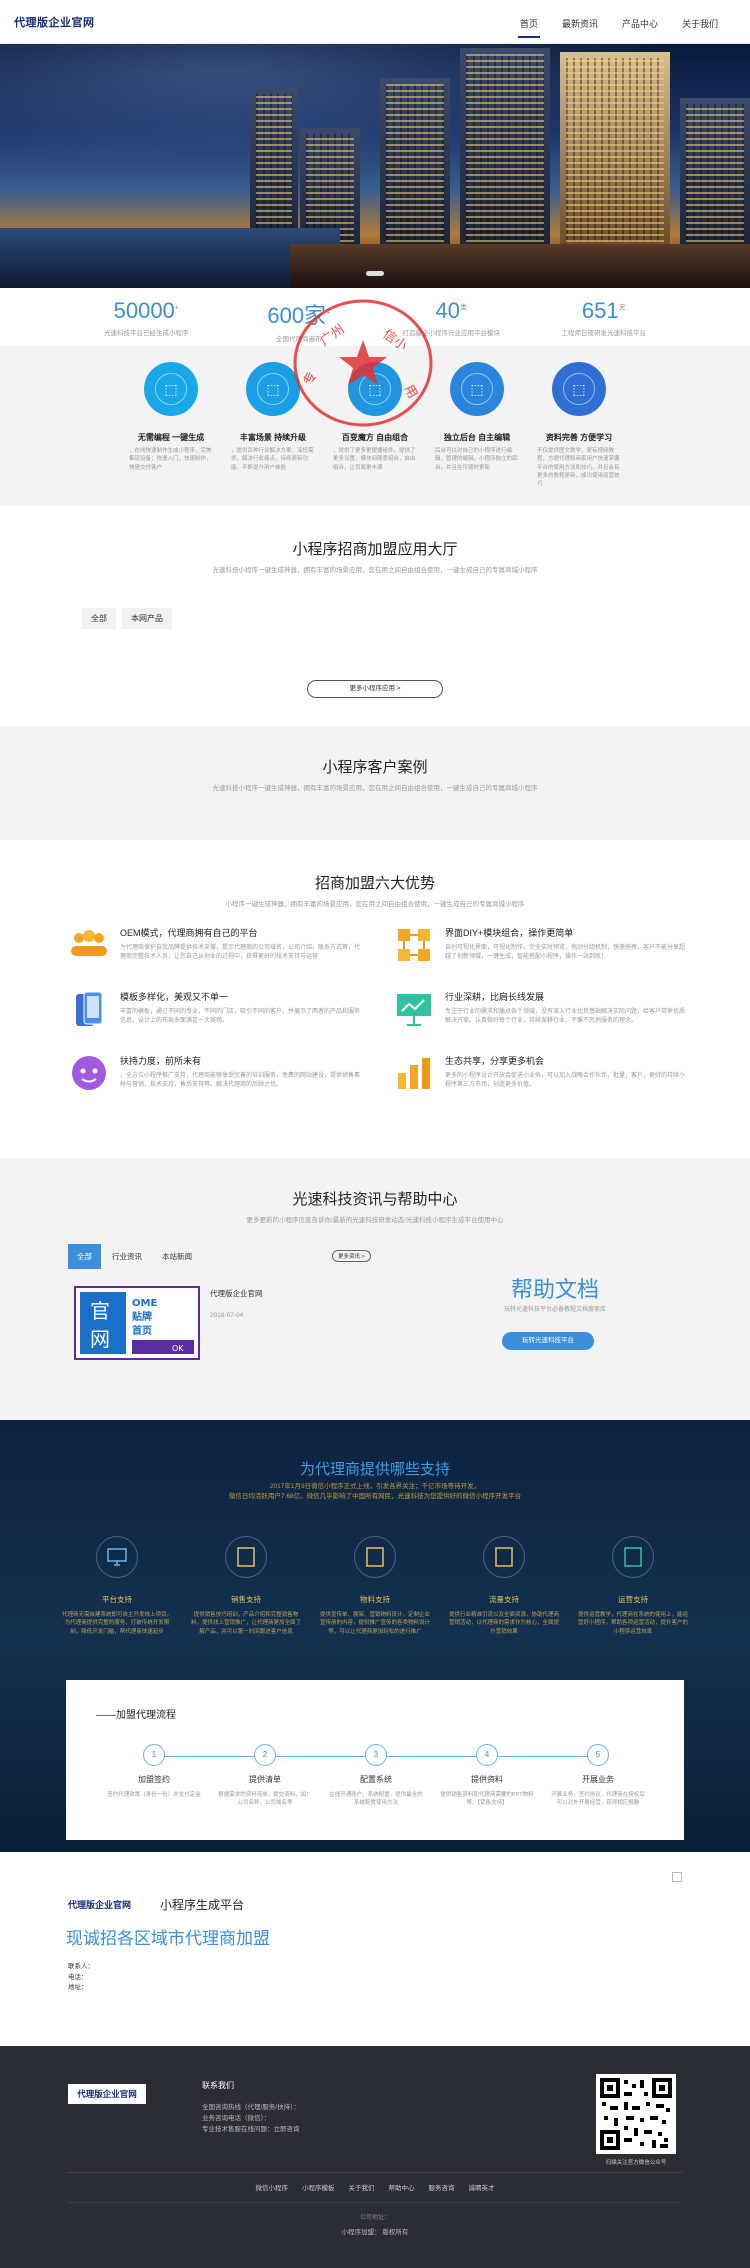  I want to click on app-hall-title: 小程序招商加盟应用大厅, so click(375, 549).